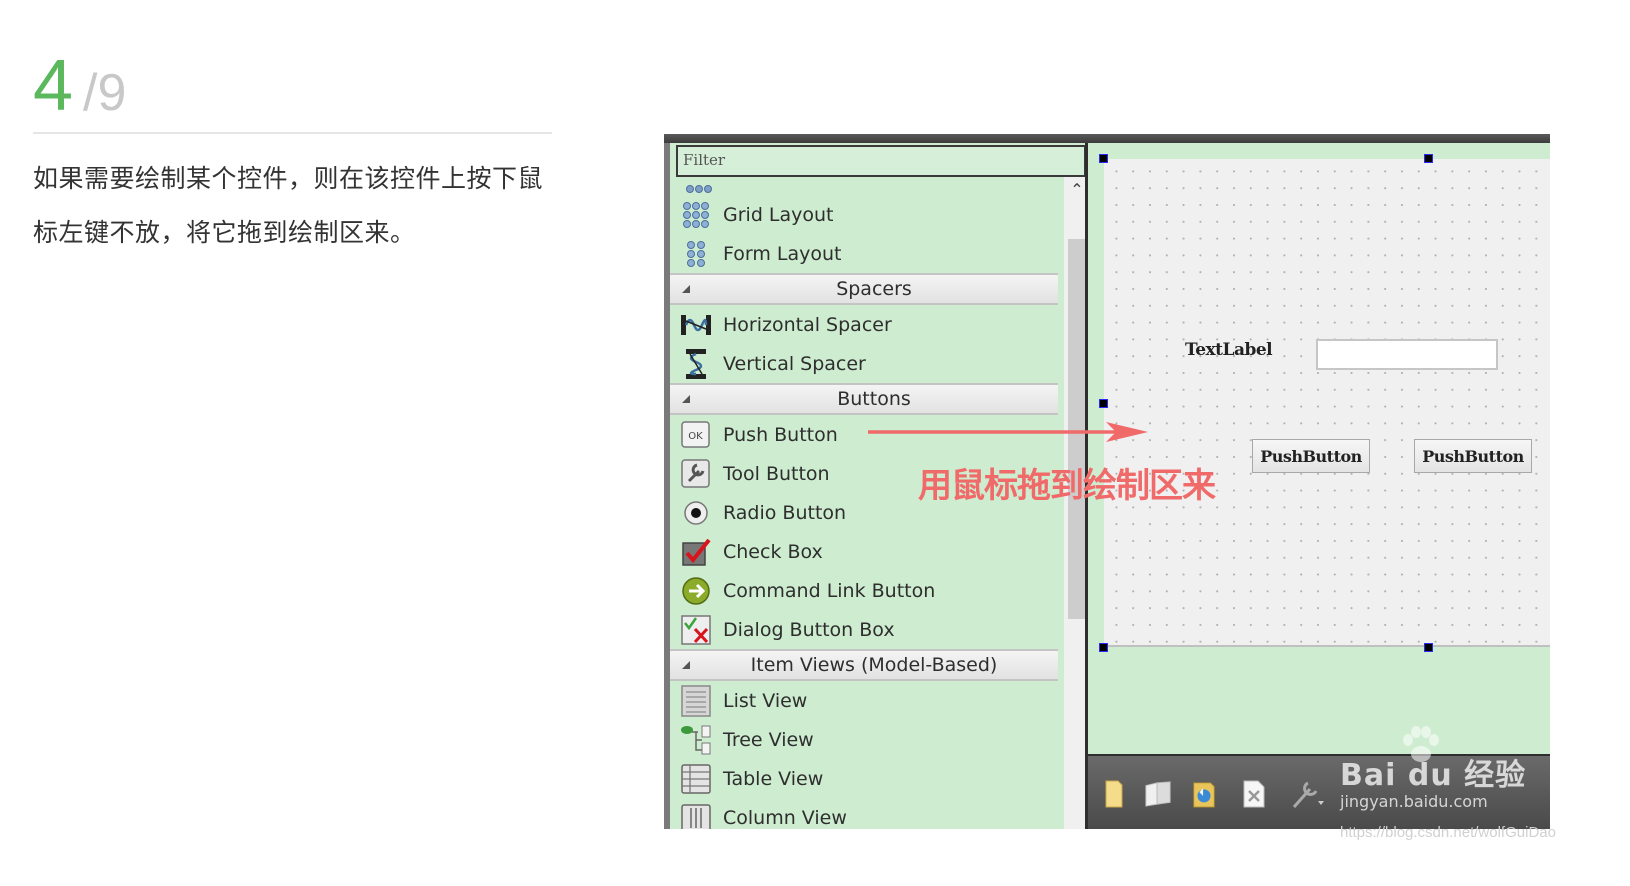 This screenshot has width=1630, height=886. Describe the element at coordinates (776, 473) in the screenshot. I see `item-label: Tool Button` at that location.